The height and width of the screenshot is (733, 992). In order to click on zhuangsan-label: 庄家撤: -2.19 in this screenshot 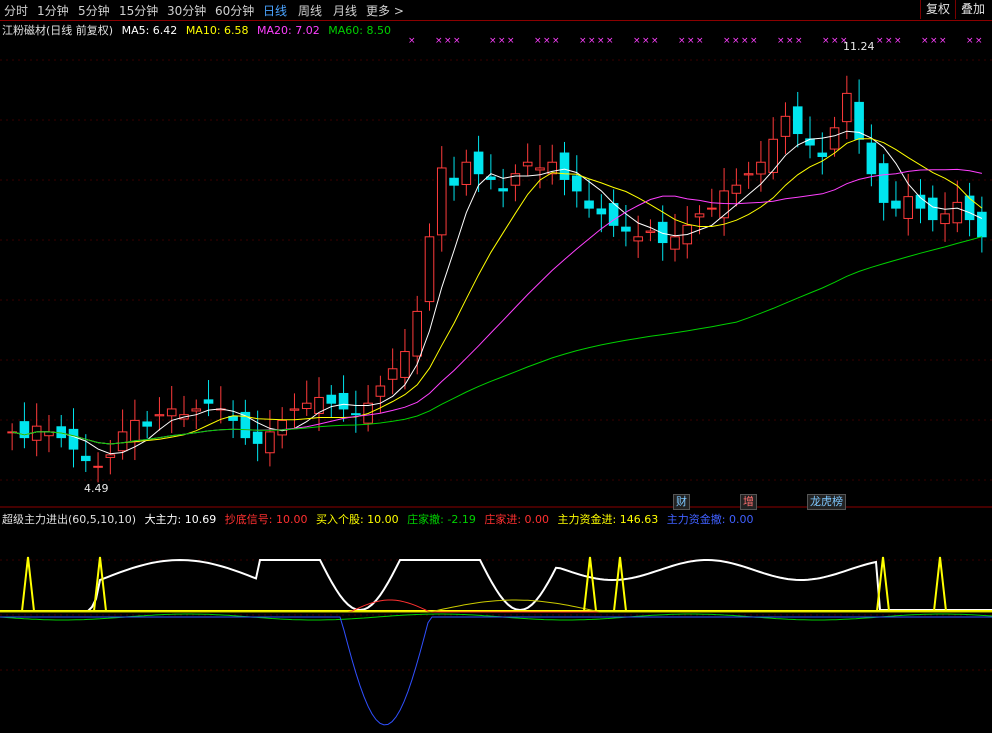, I will do `click(441, 519)`.